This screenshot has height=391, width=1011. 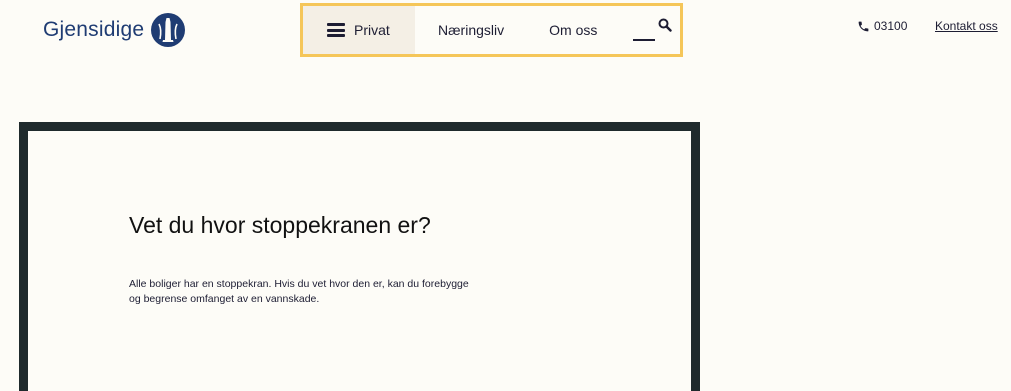 I want to click on contact-link: Kontakt oss, so click(x=966, y=26).